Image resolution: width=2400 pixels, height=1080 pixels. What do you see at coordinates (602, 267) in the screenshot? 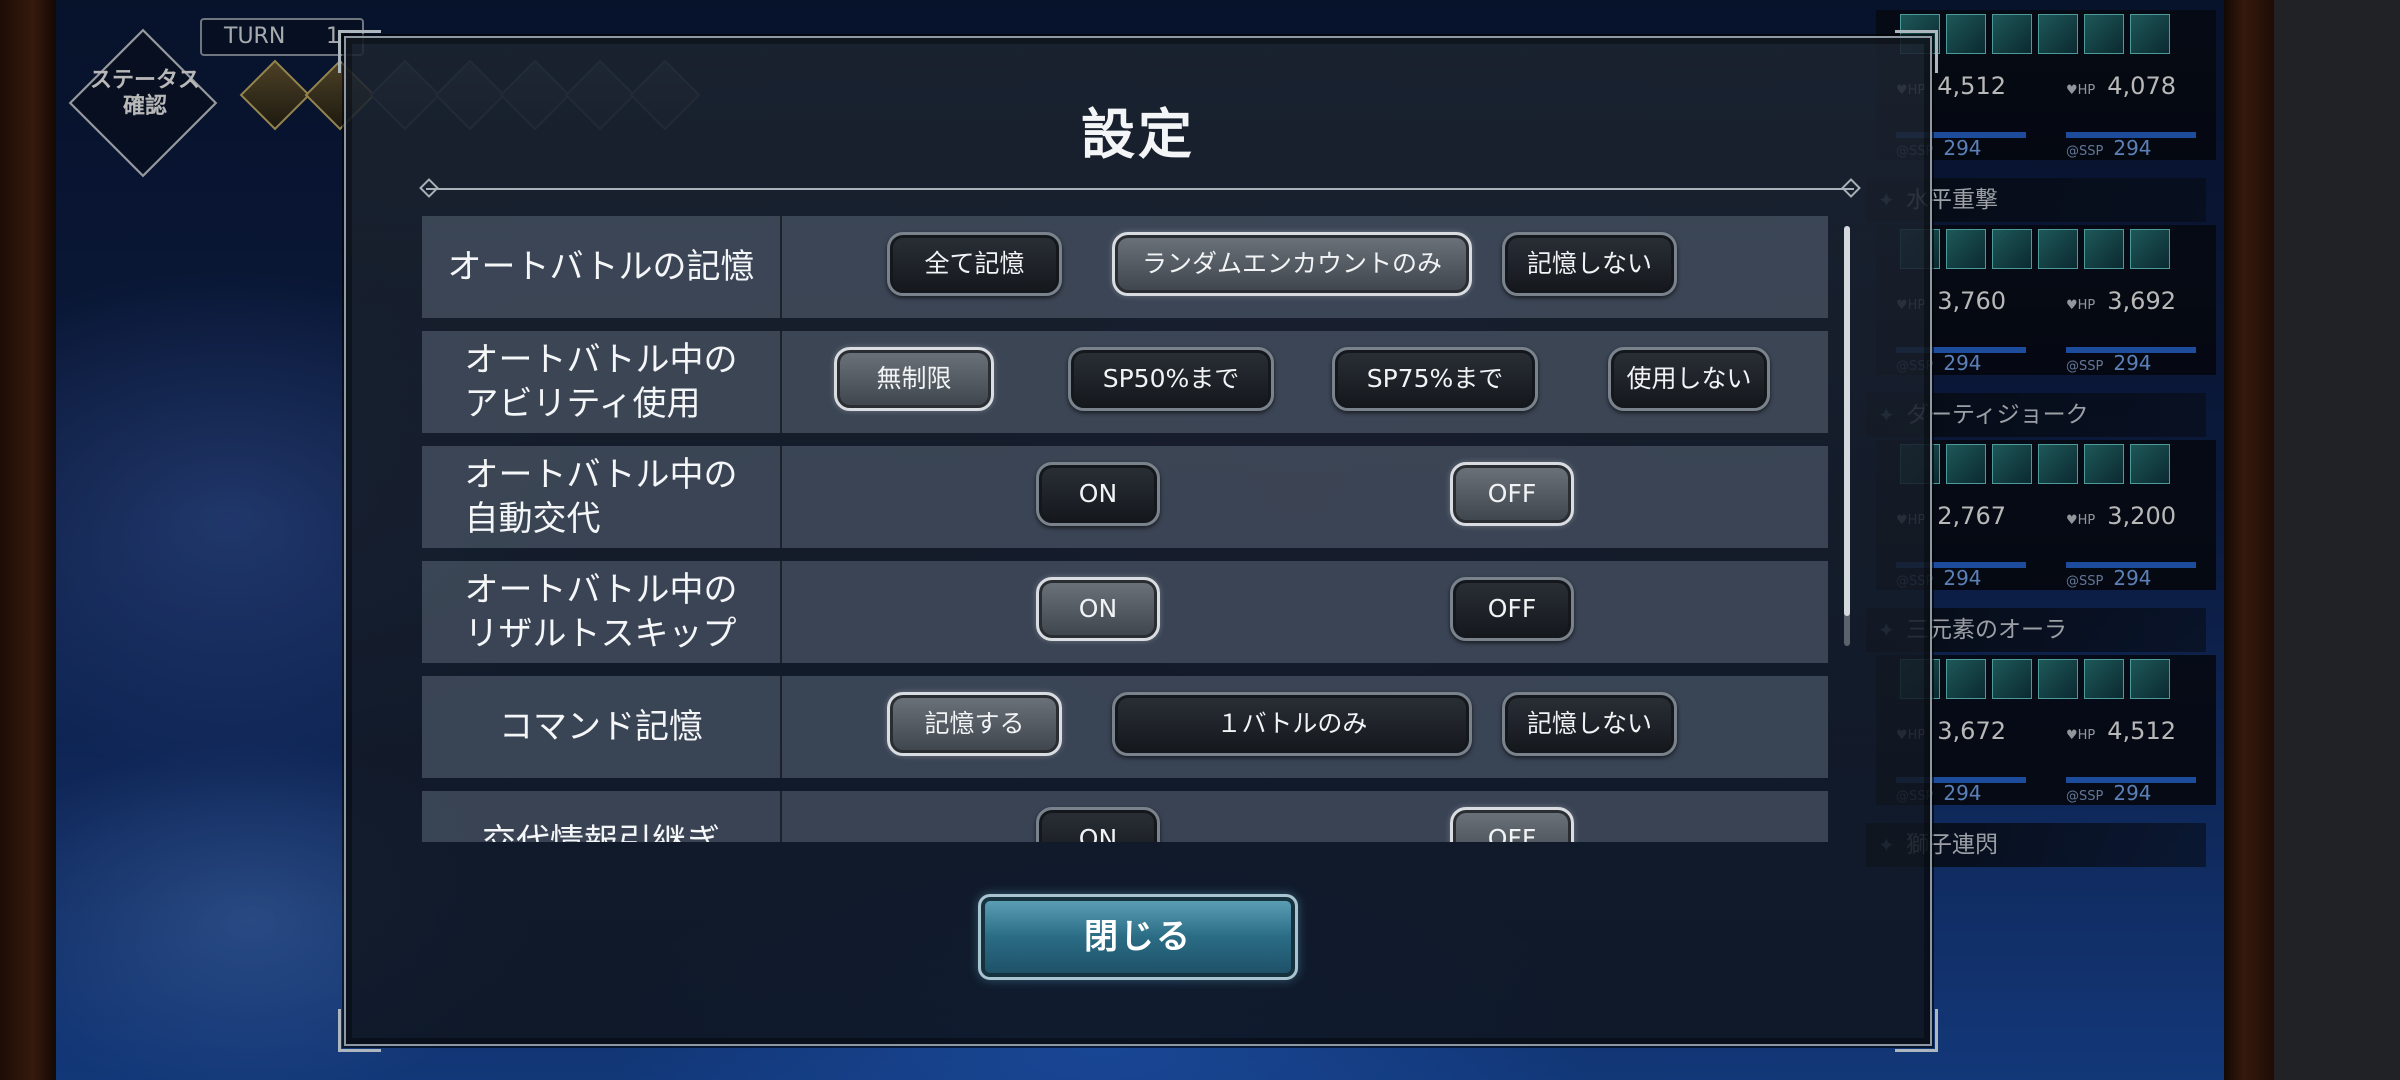
I see `setting-label: オートバトルの記憶` at bounding box center [602, 267].